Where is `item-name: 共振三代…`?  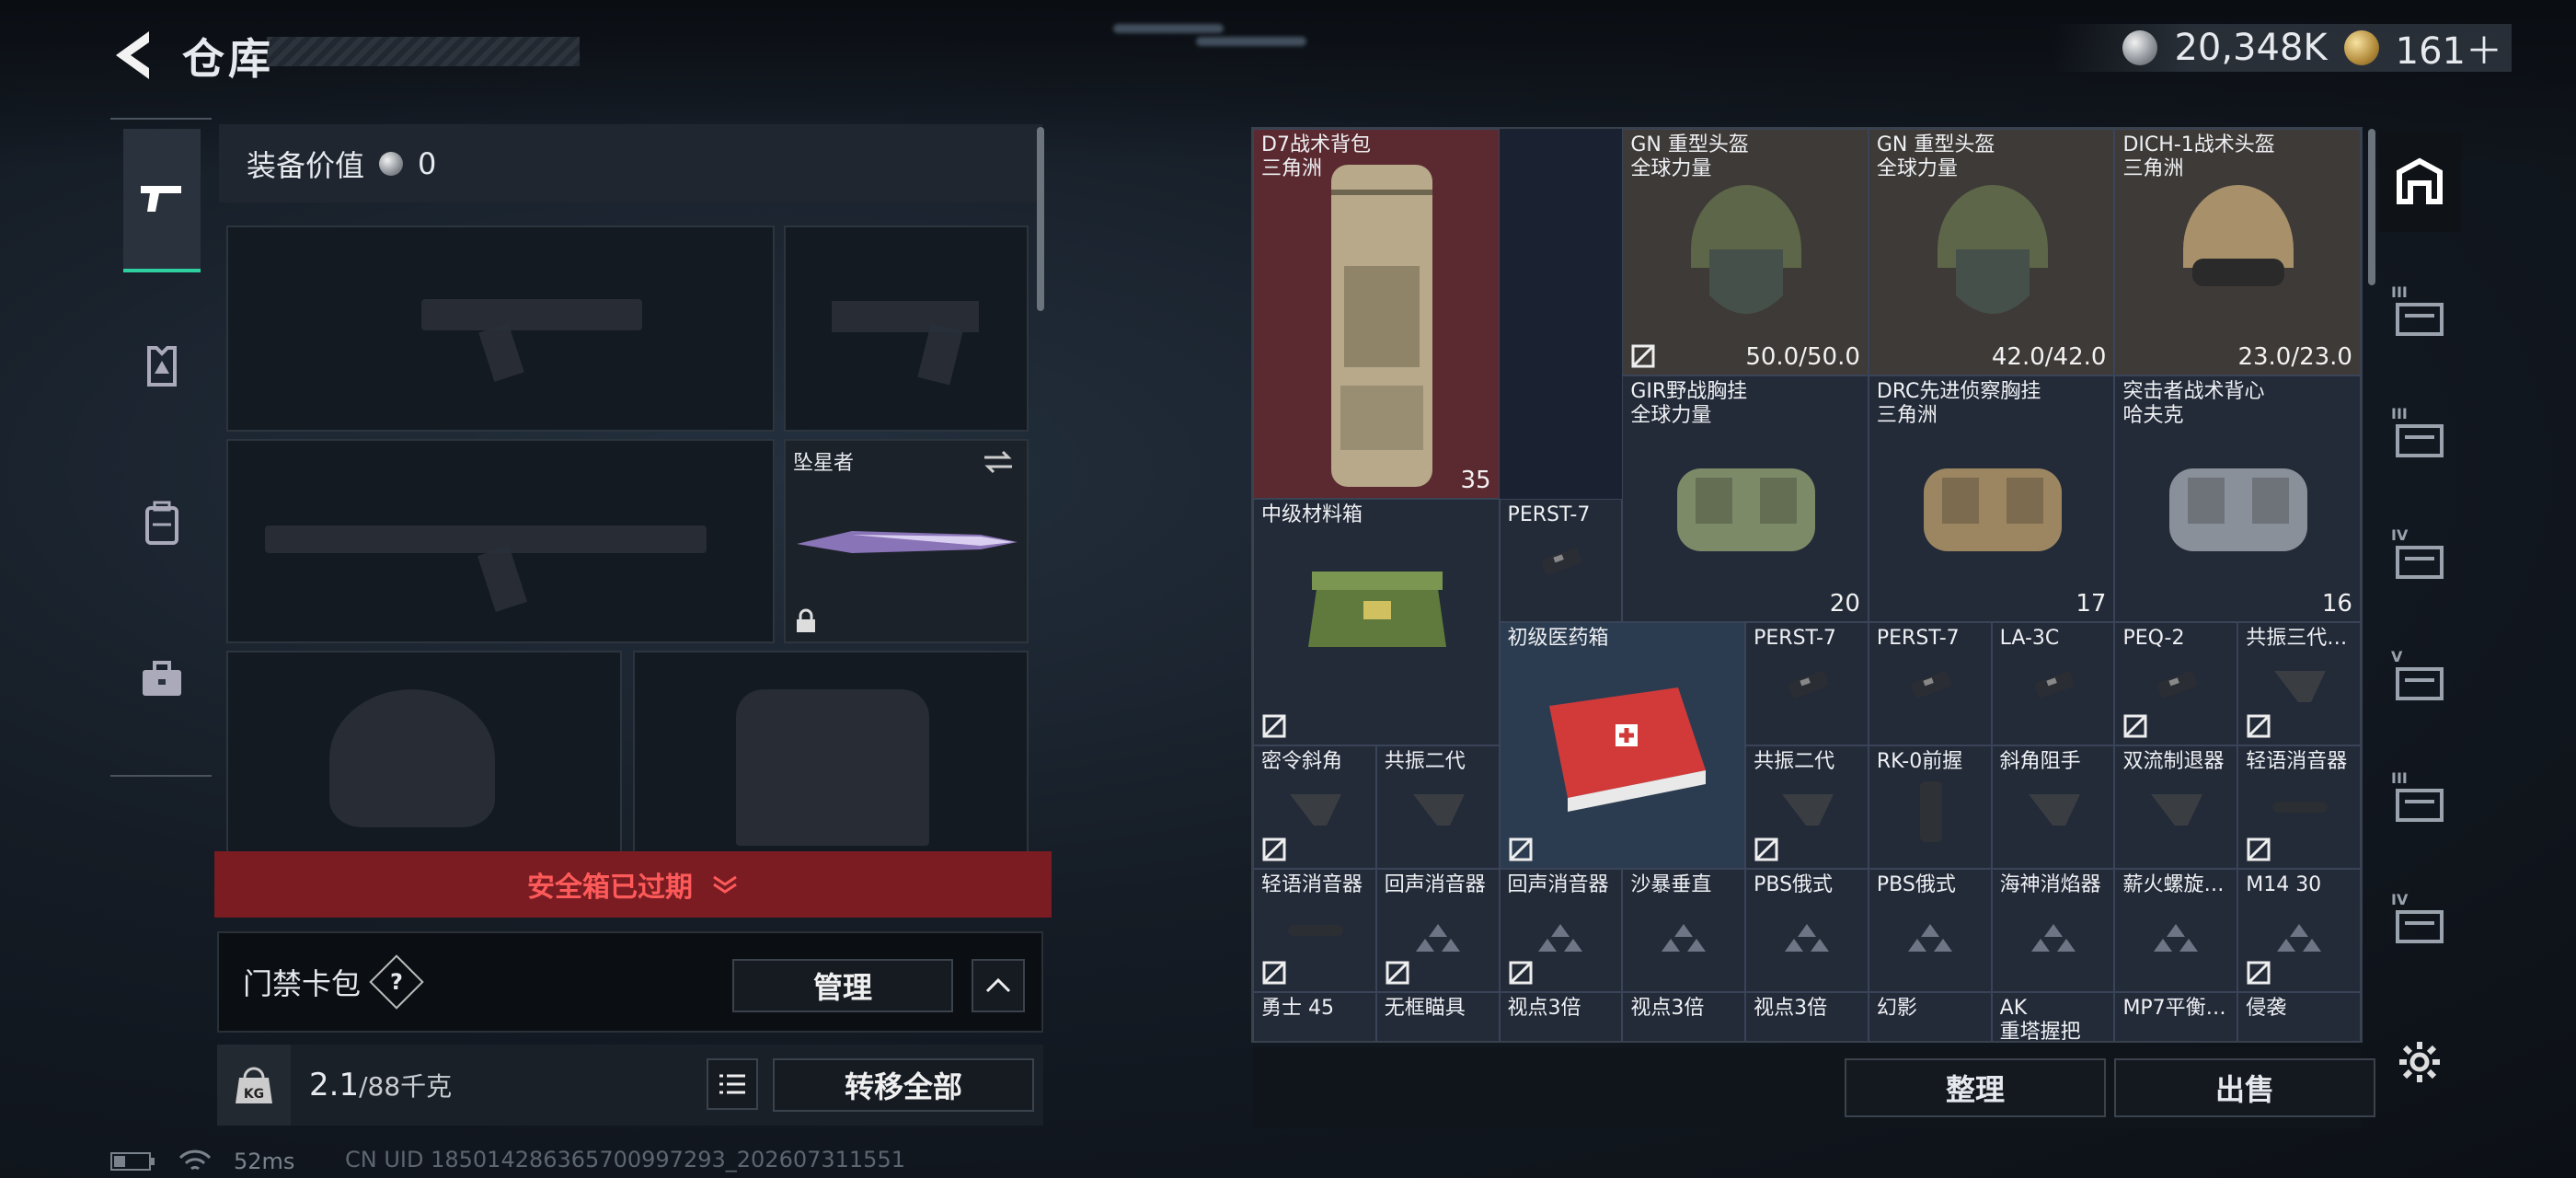
item-name: 共振三代… is located at coordinates (2297, 638).